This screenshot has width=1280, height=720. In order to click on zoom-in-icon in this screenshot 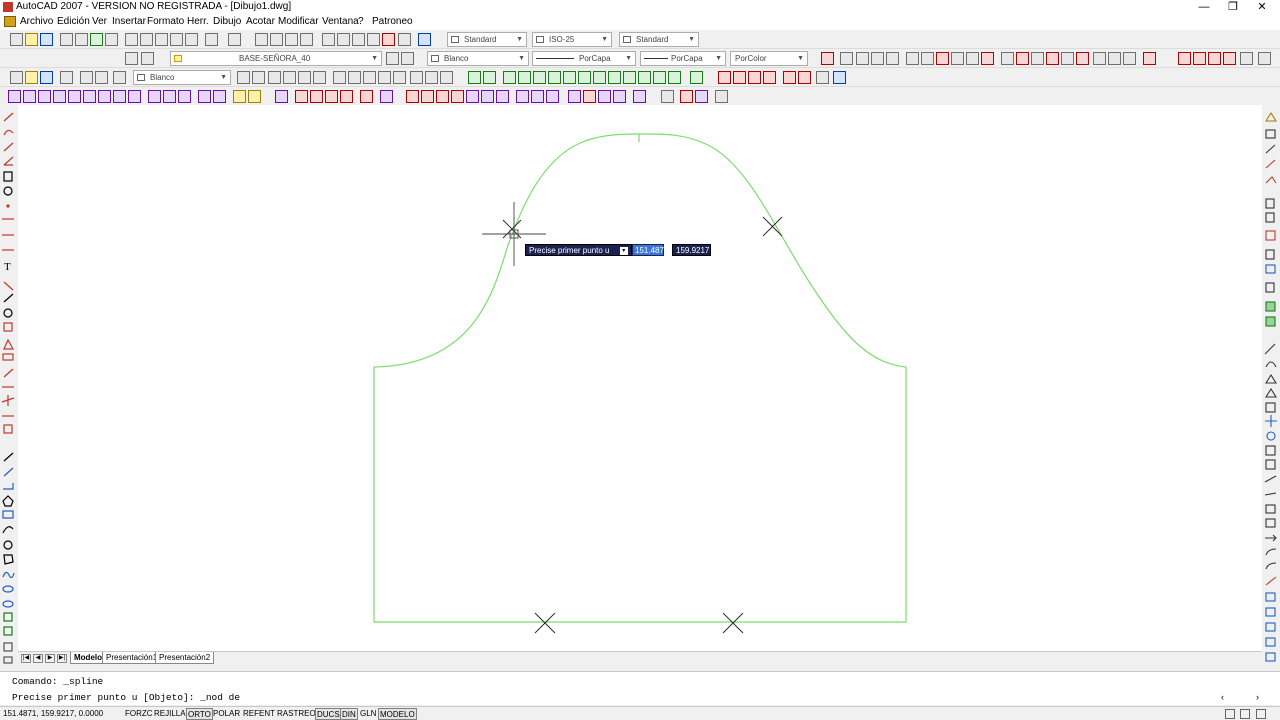, I will do `click(258, 77)`.